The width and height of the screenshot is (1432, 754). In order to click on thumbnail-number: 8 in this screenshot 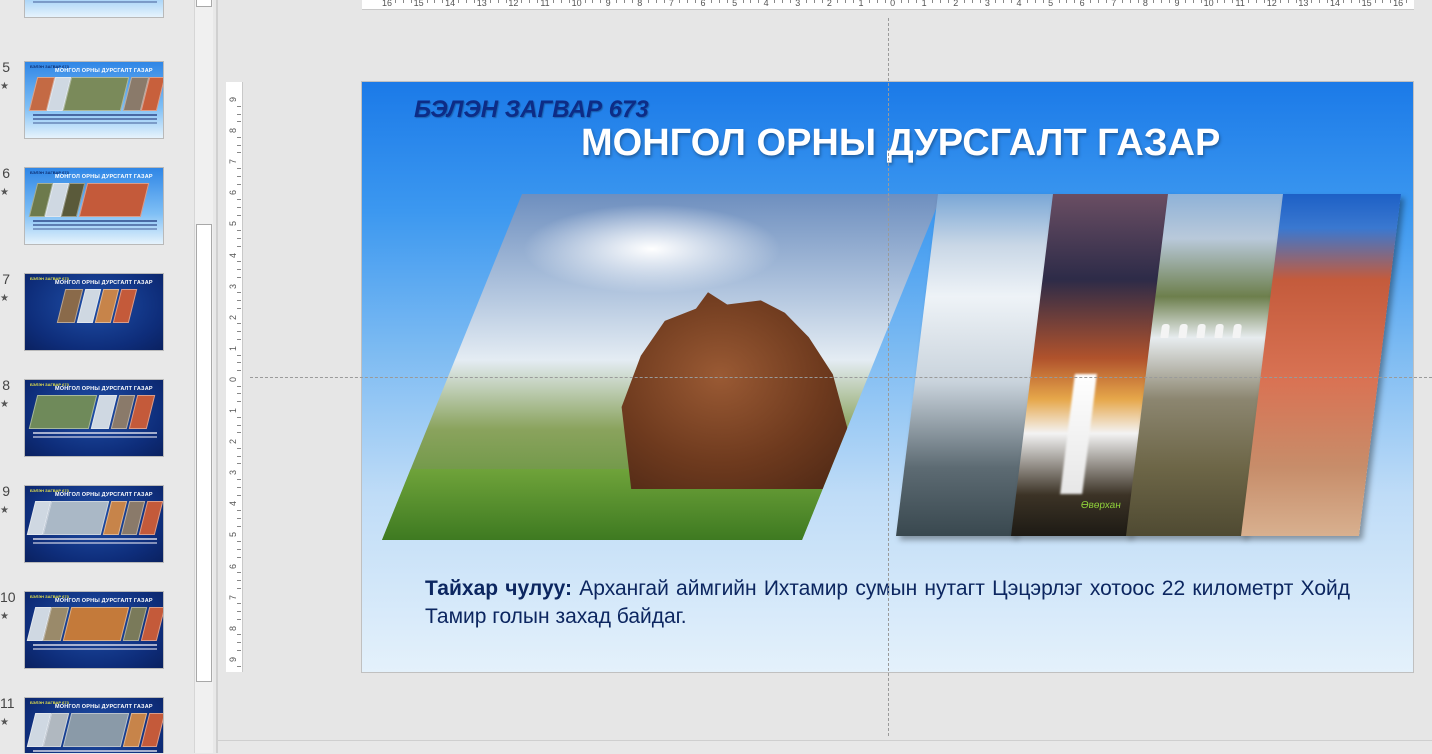, I will do `click(6, 385)`.